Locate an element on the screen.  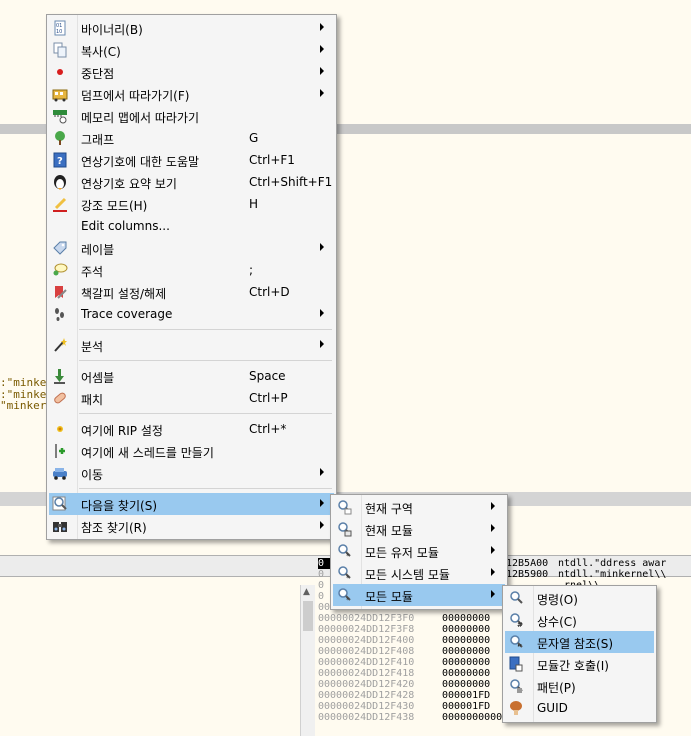
context-menu-item-1: 복사(C) is located at coordinates (191, 50).